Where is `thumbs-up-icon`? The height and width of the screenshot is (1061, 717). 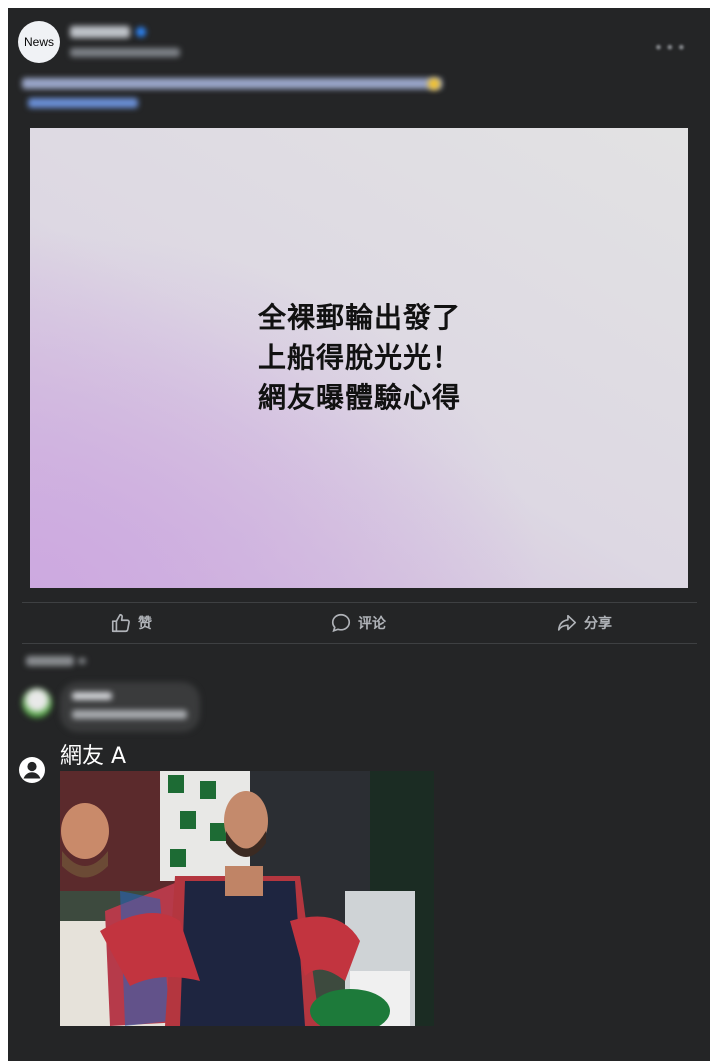 thumbs-up-icon is located at coordinates (120, 623).